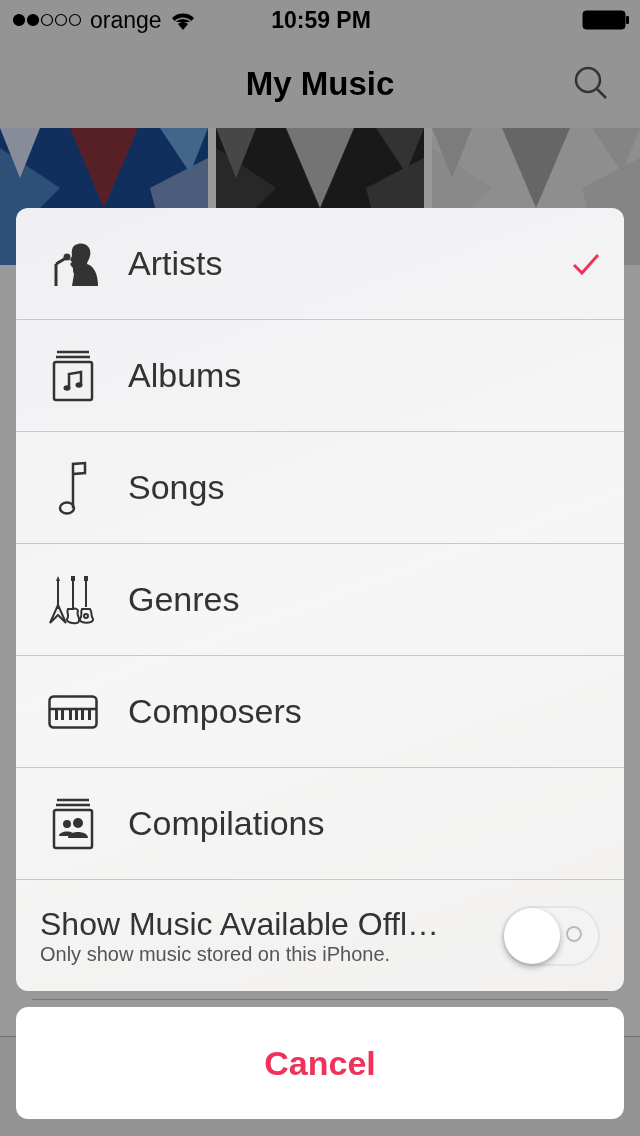  I want to click on toggle-switch, so click(551, 935).